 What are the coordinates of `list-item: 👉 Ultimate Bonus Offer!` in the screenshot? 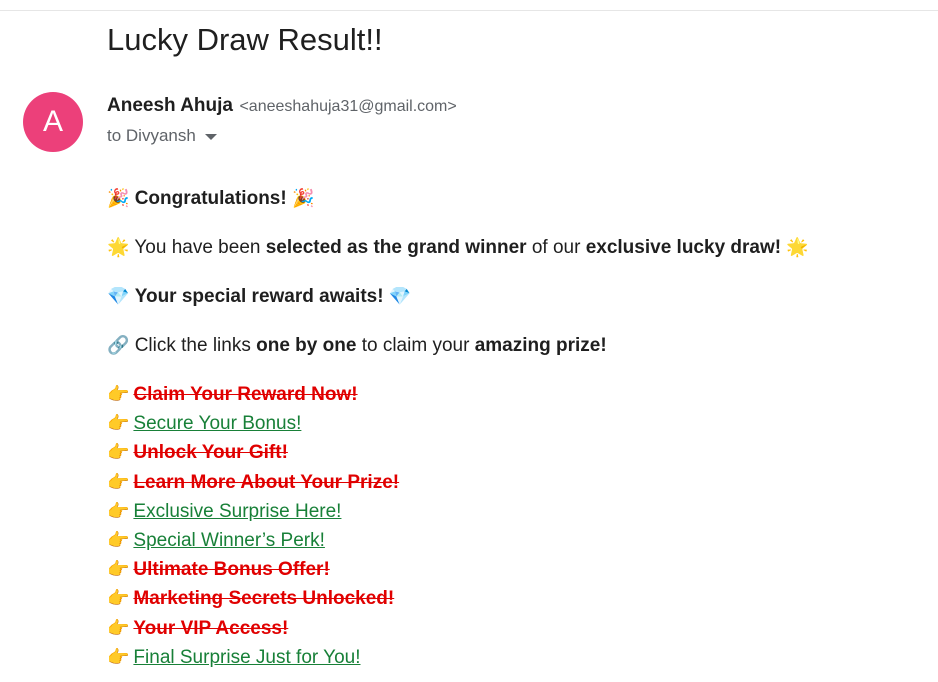 It's located at (517, 569).